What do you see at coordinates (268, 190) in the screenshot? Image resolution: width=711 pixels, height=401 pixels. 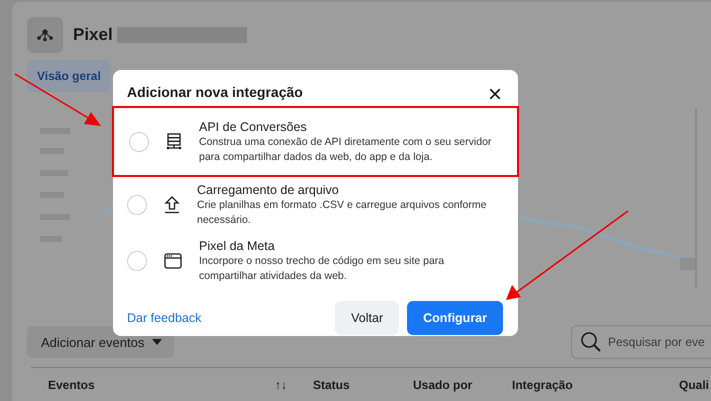 I see `option-title: Carregamento de arquivo` at bounding box center [268, 190].